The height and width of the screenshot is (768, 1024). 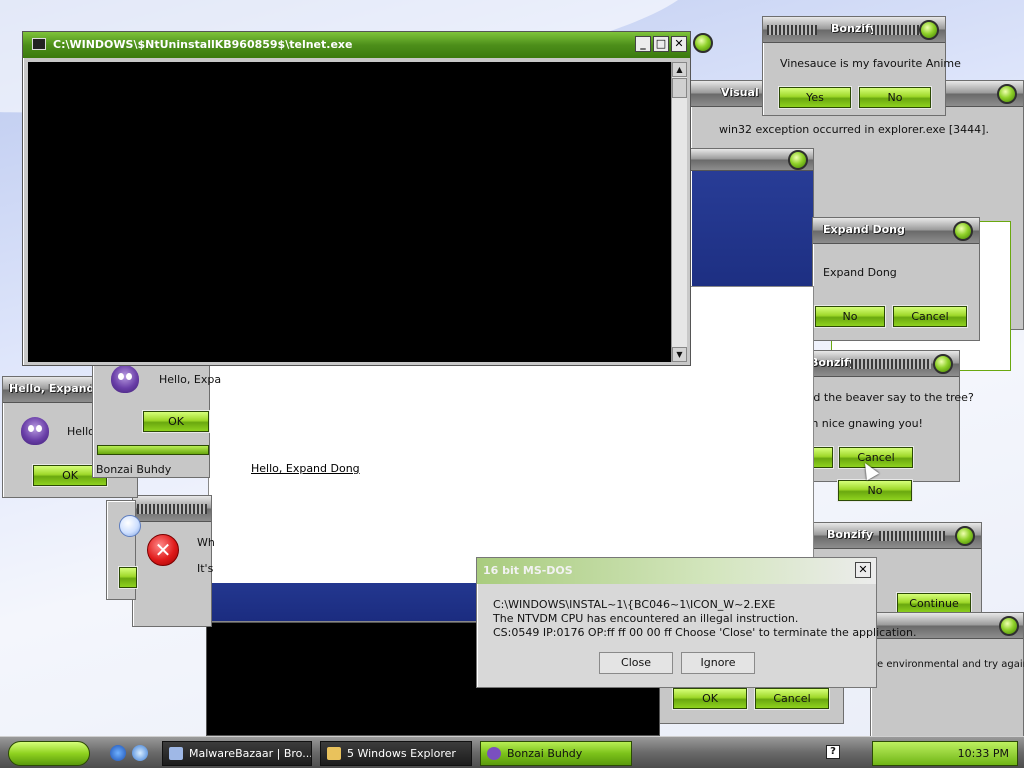 I want to click on folder-icon, so click(x=334, y=753).